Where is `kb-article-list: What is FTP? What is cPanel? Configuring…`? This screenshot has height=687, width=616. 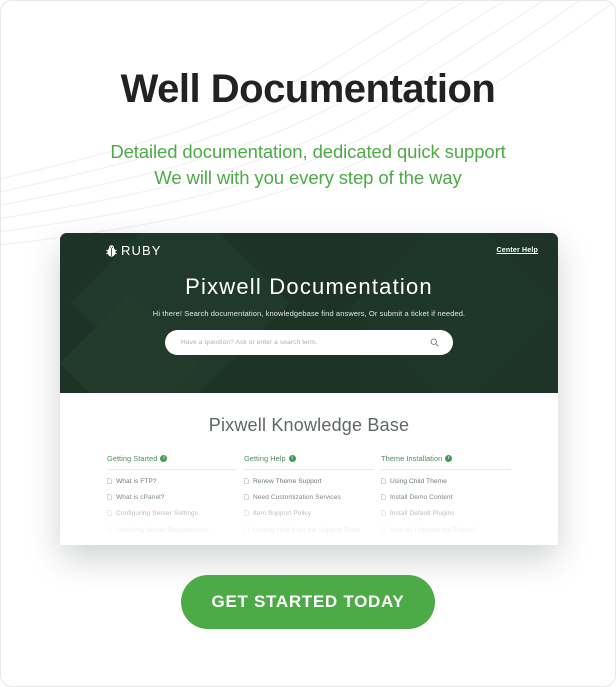 kb-article-list: What is FTP? What is cPanel? Configuring… is located at coordinates (172, 507).